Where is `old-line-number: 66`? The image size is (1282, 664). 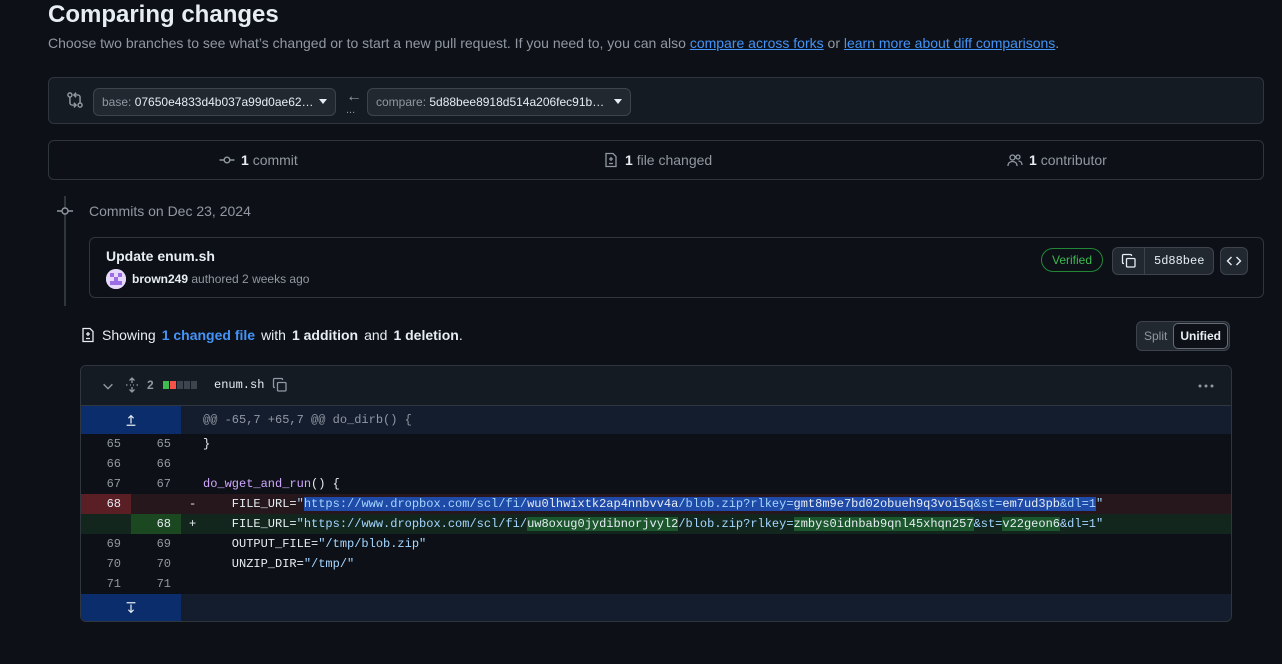 old-line-number: 66 is located at coordinates (106, 464).